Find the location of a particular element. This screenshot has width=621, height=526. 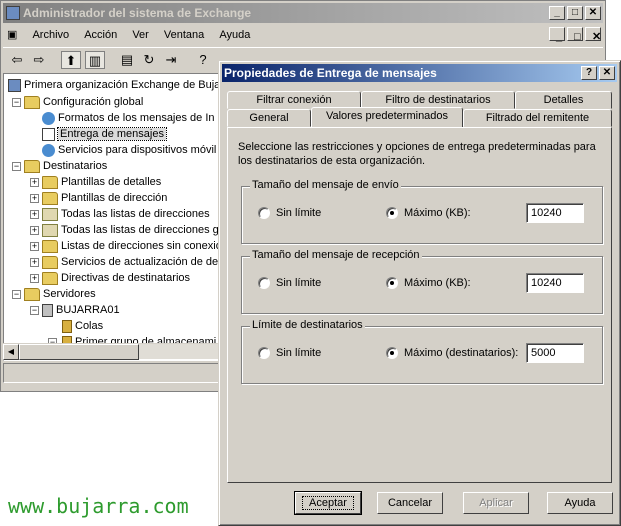

tree-item-offline-lists: Listas de direcciones sin conexió is located at coordinates (130, 246).